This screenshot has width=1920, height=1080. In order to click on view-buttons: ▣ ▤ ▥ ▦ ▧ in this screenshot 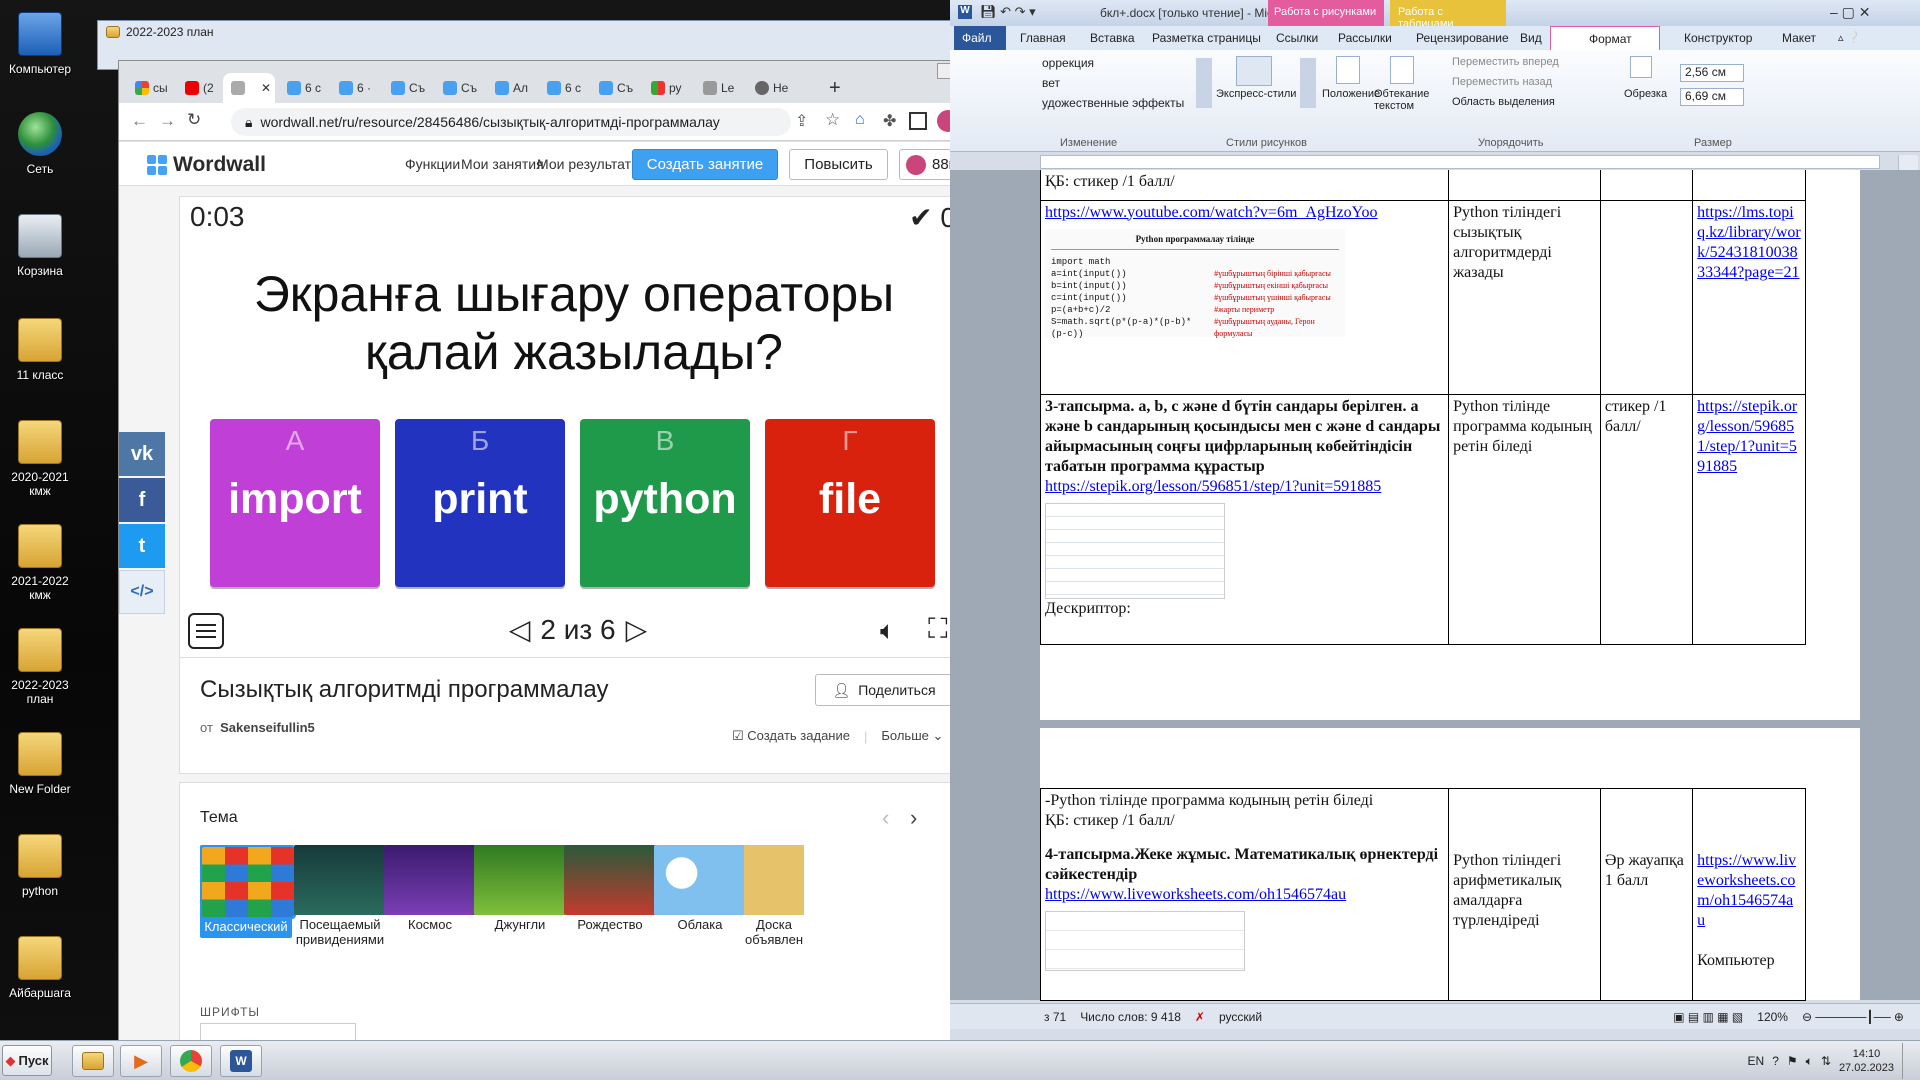, I will do `click(1708, 1017)`.